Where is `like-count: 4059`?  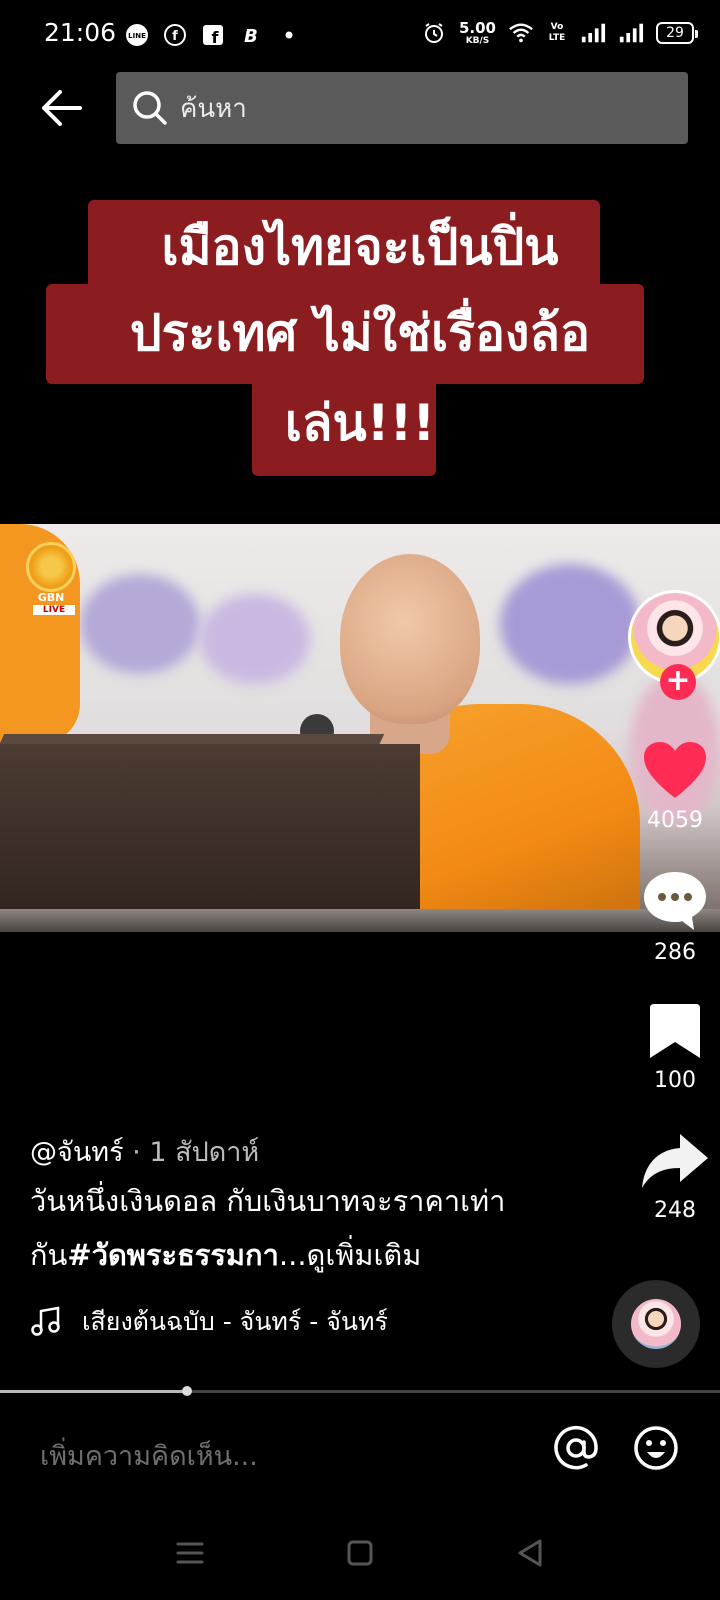
like-count: 4059 is located at coordinates (675, 820).